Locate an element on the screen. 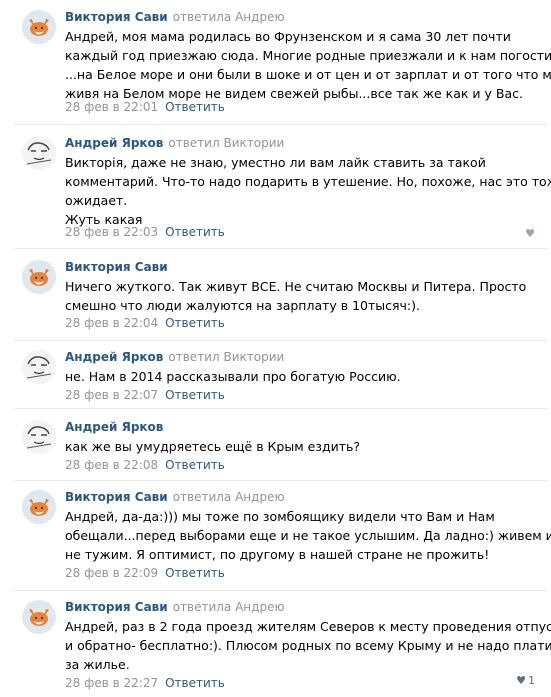 This screenshot has width=551, height=697. comment-date: 28 фев в 22:27 is located at coordinates (111, 683).